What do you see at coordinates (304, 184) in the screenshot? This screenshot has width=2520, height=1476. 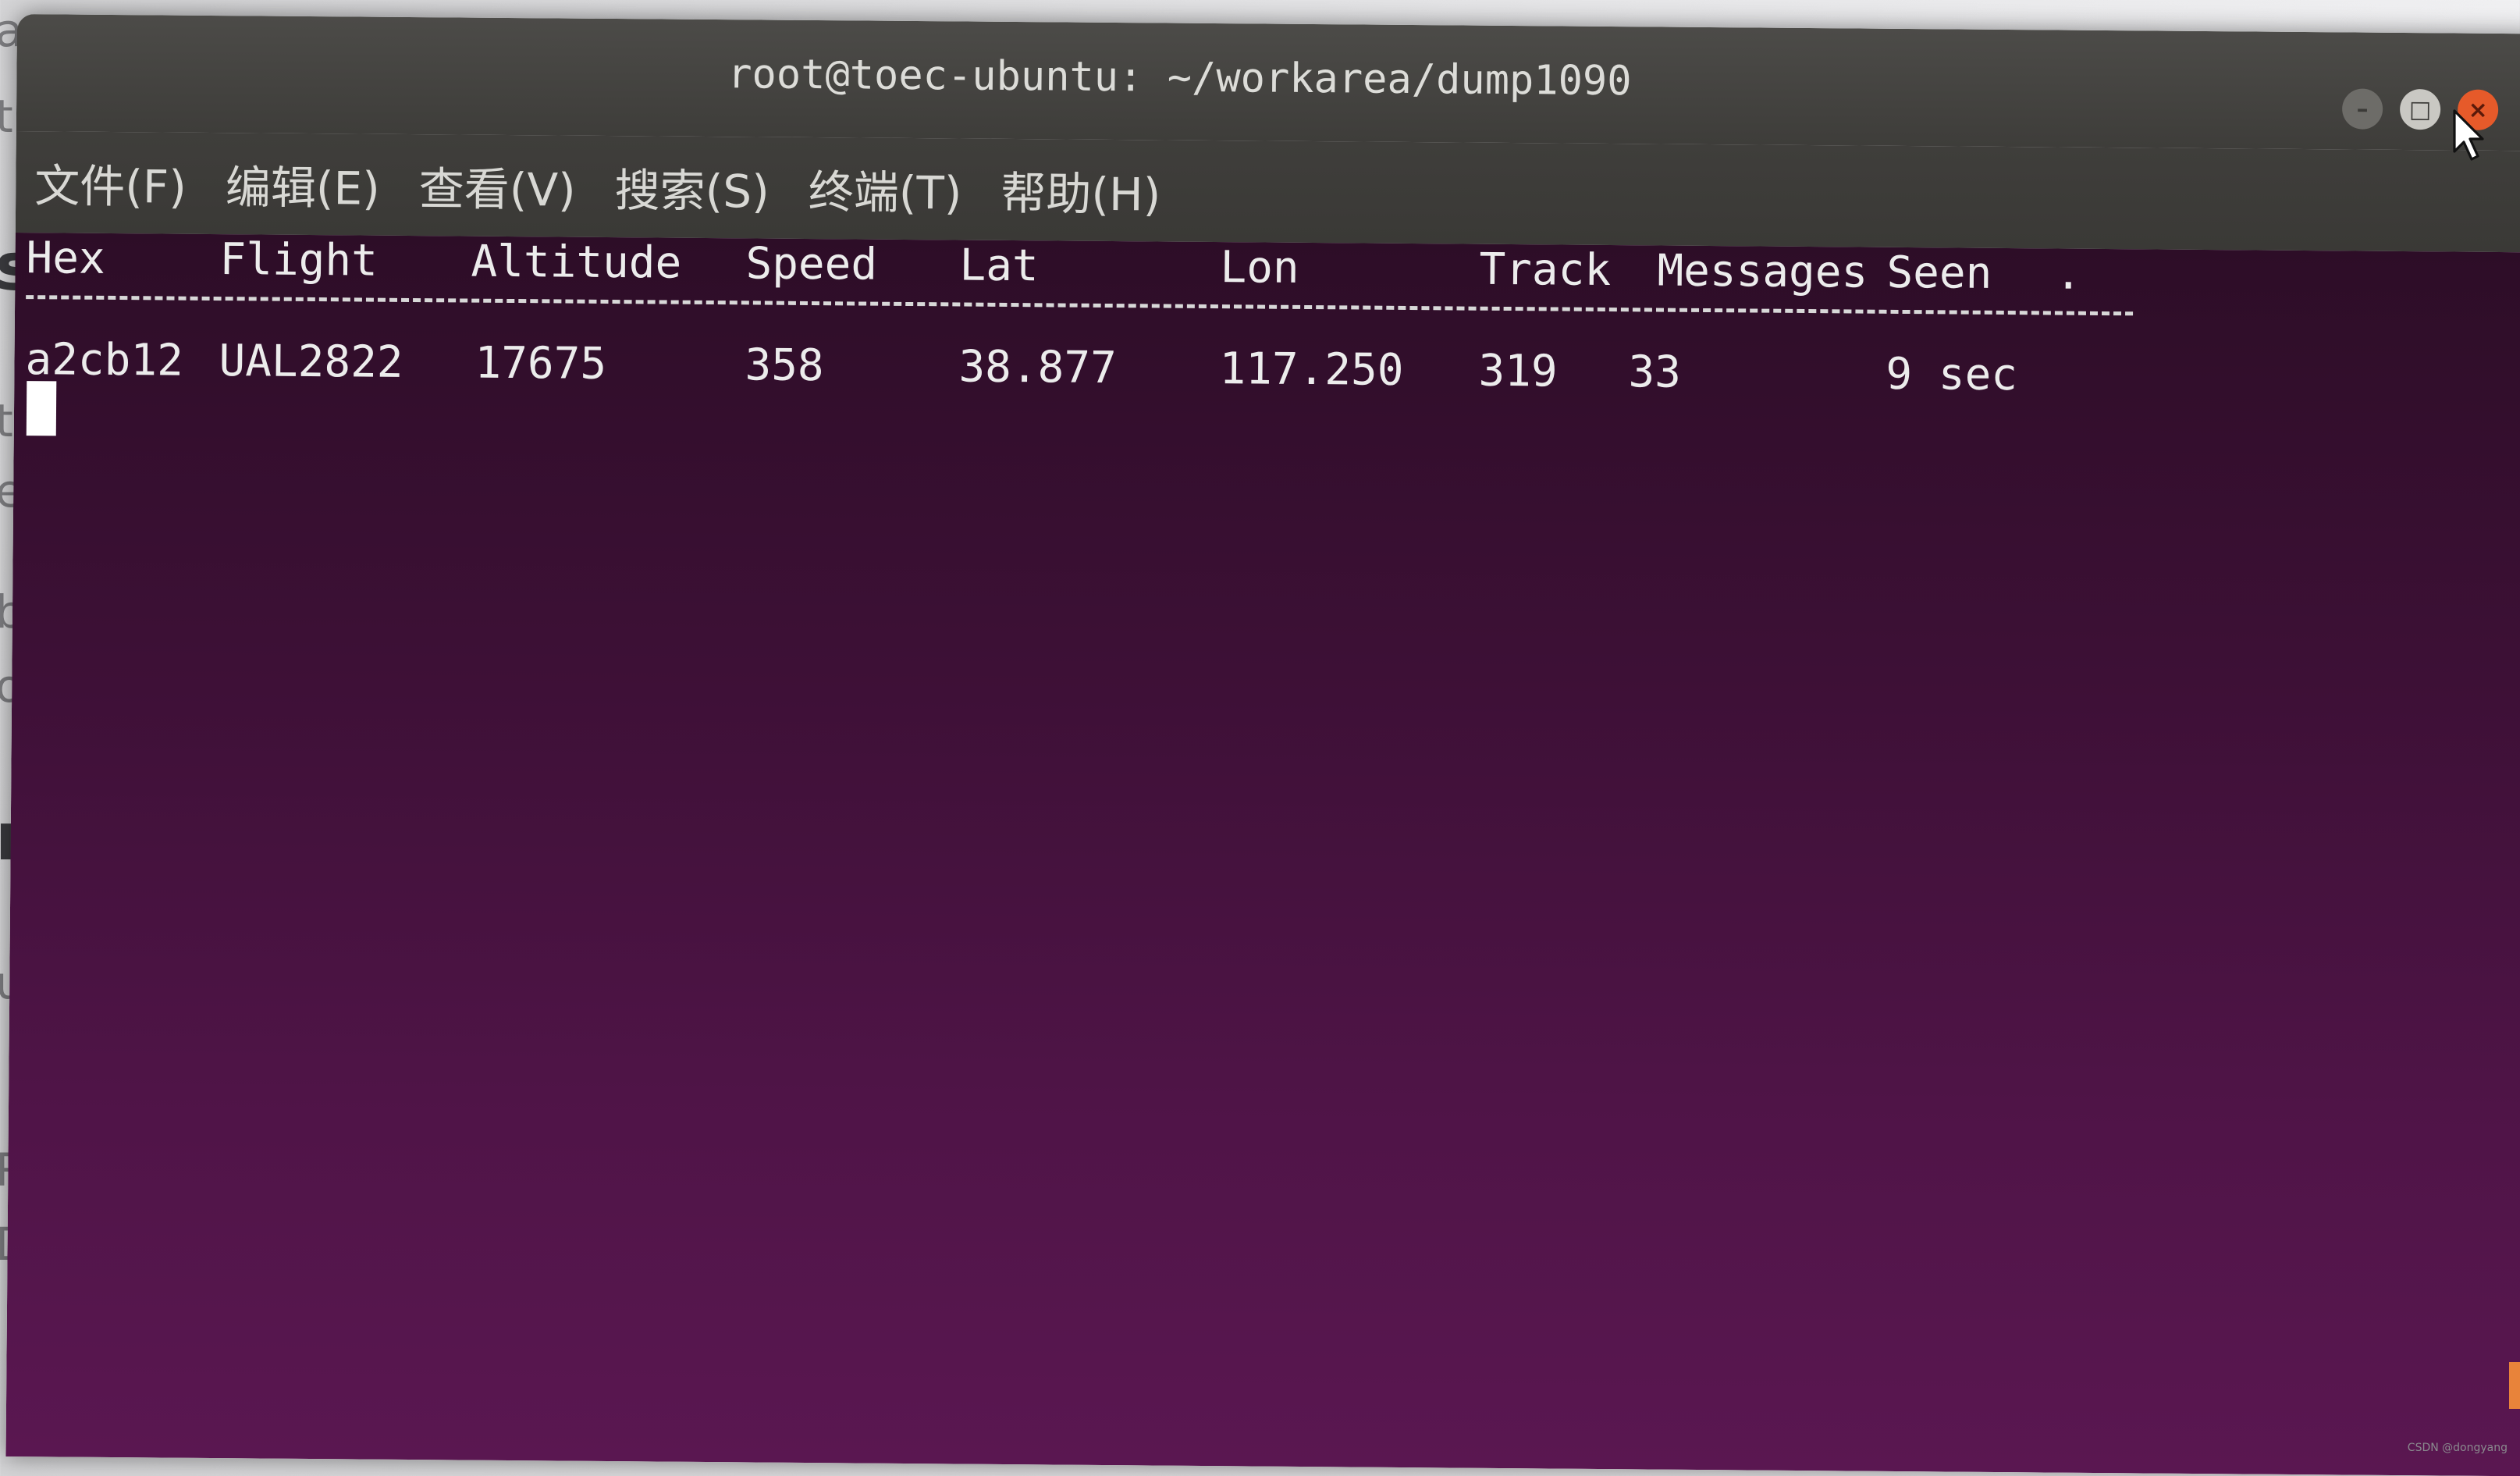 I see `menu-edit: 编辑(E)` at bounding box center [304, 184].